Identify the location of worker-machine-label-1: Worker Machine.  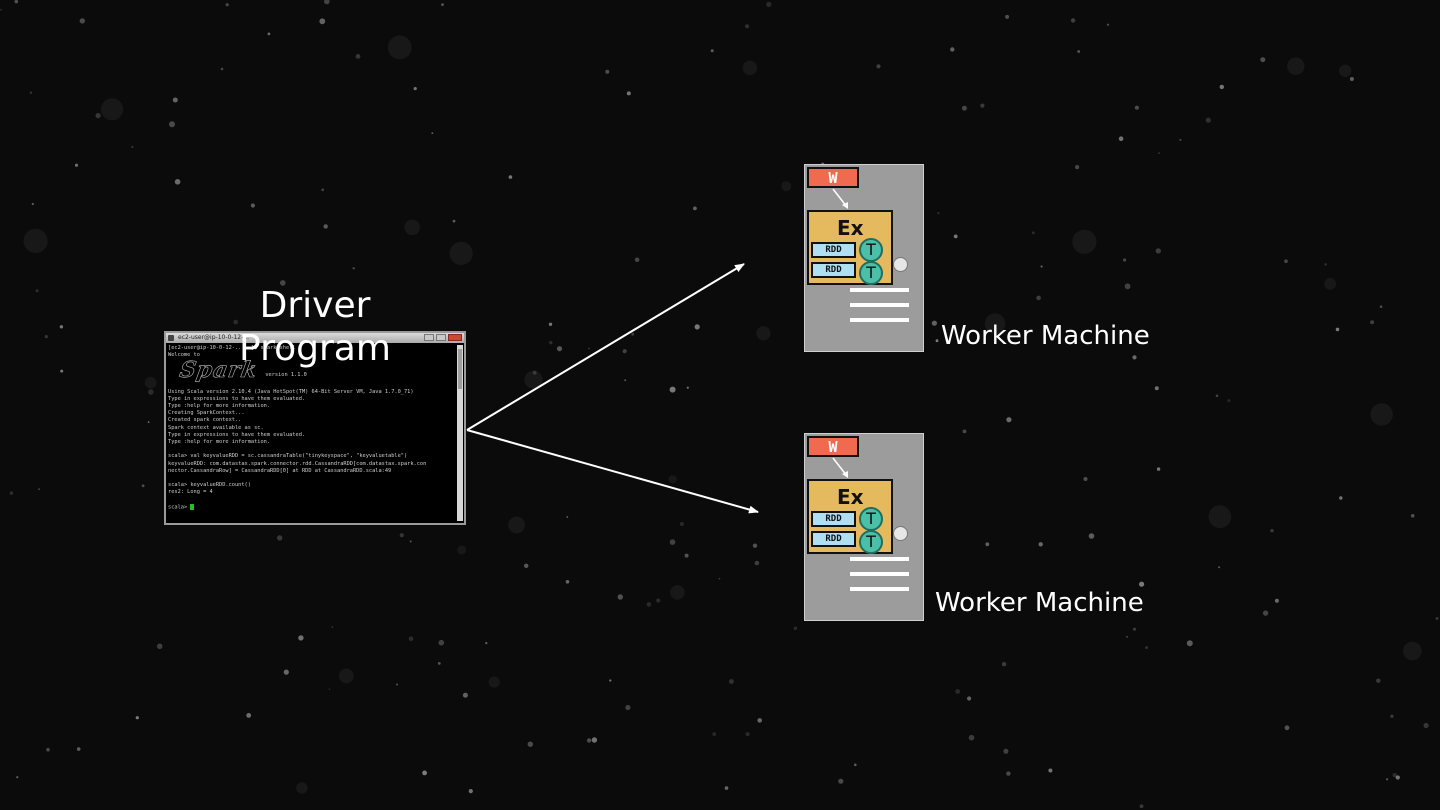
(1045, 336).